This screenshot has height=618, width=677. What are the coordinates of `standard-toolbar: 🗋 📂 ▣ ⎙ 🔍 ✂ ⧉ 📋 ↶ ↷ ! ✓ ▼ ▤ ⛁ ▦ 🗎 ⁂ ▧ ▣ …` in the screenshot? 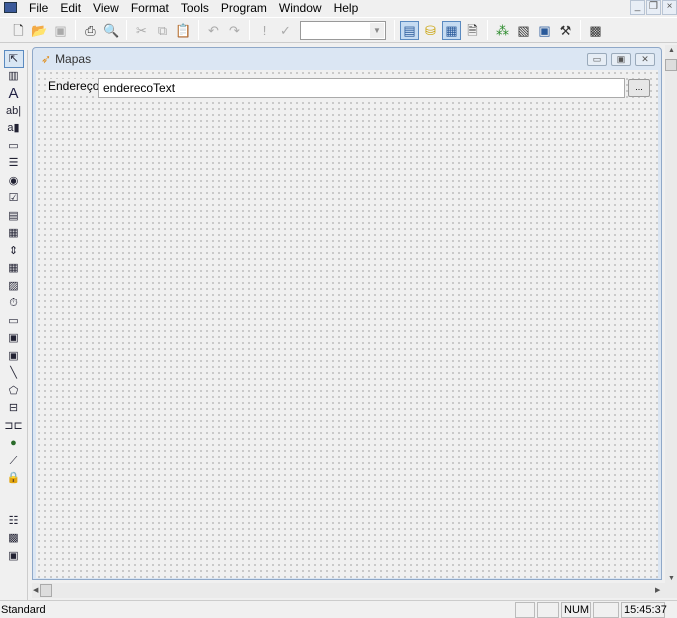 It's located at (338, 30).